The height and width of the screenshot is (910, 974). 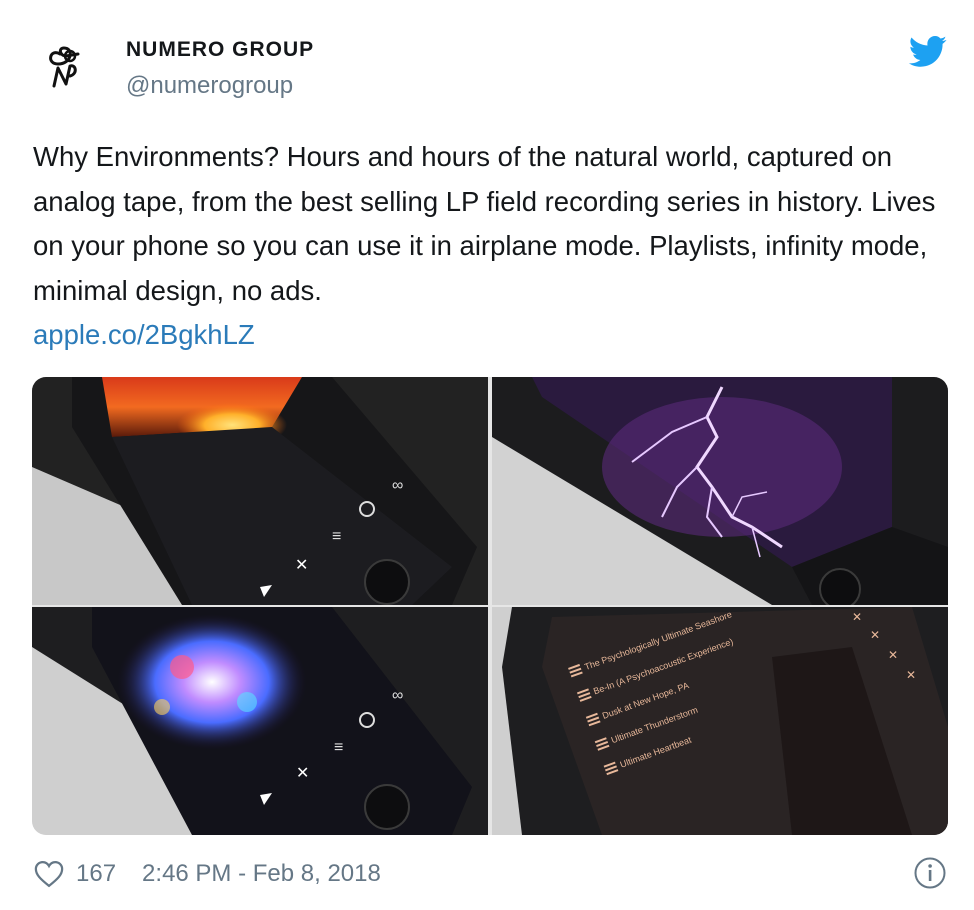 I want to click on numero-logo-icon, so click(x=70, y=72).